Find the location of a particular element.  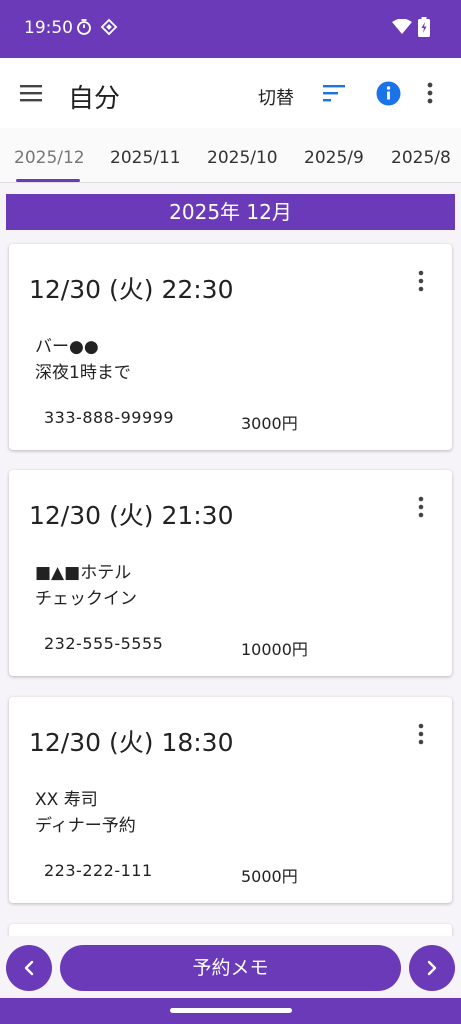

diamond-icon is located at coordinates (109, 29).